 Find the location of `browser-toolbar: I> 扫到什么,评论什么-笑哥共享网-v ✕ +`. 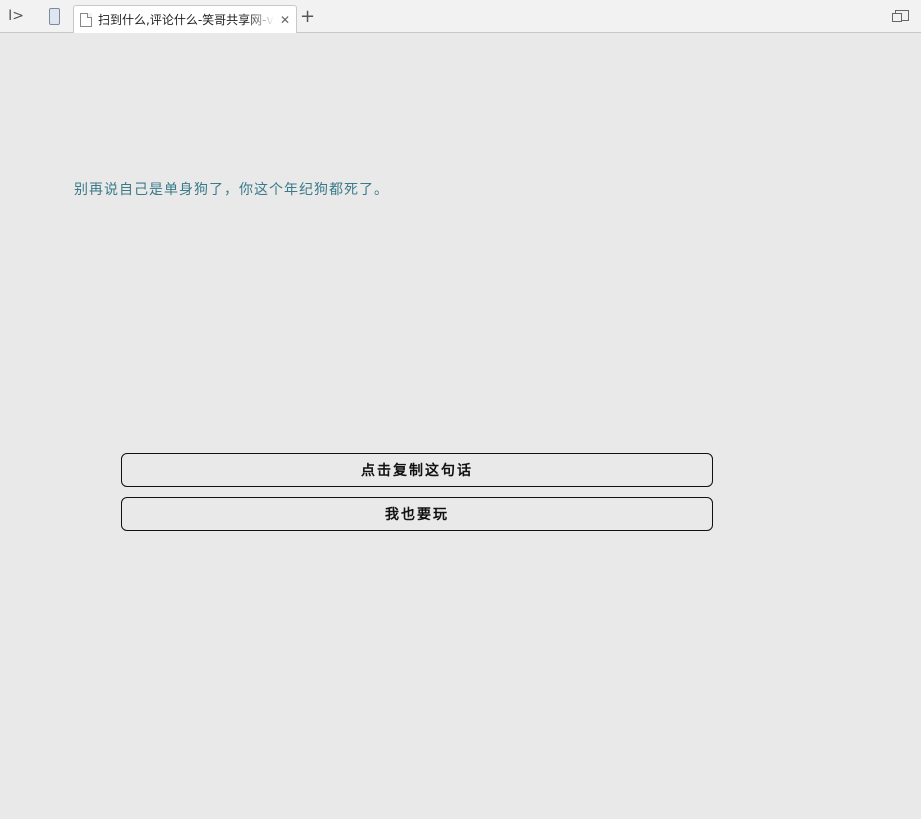

browser-toolbar: I> 扫到什么,评论什么-笑哥共享网-v ✕ + is located at coordinates (460, 16).